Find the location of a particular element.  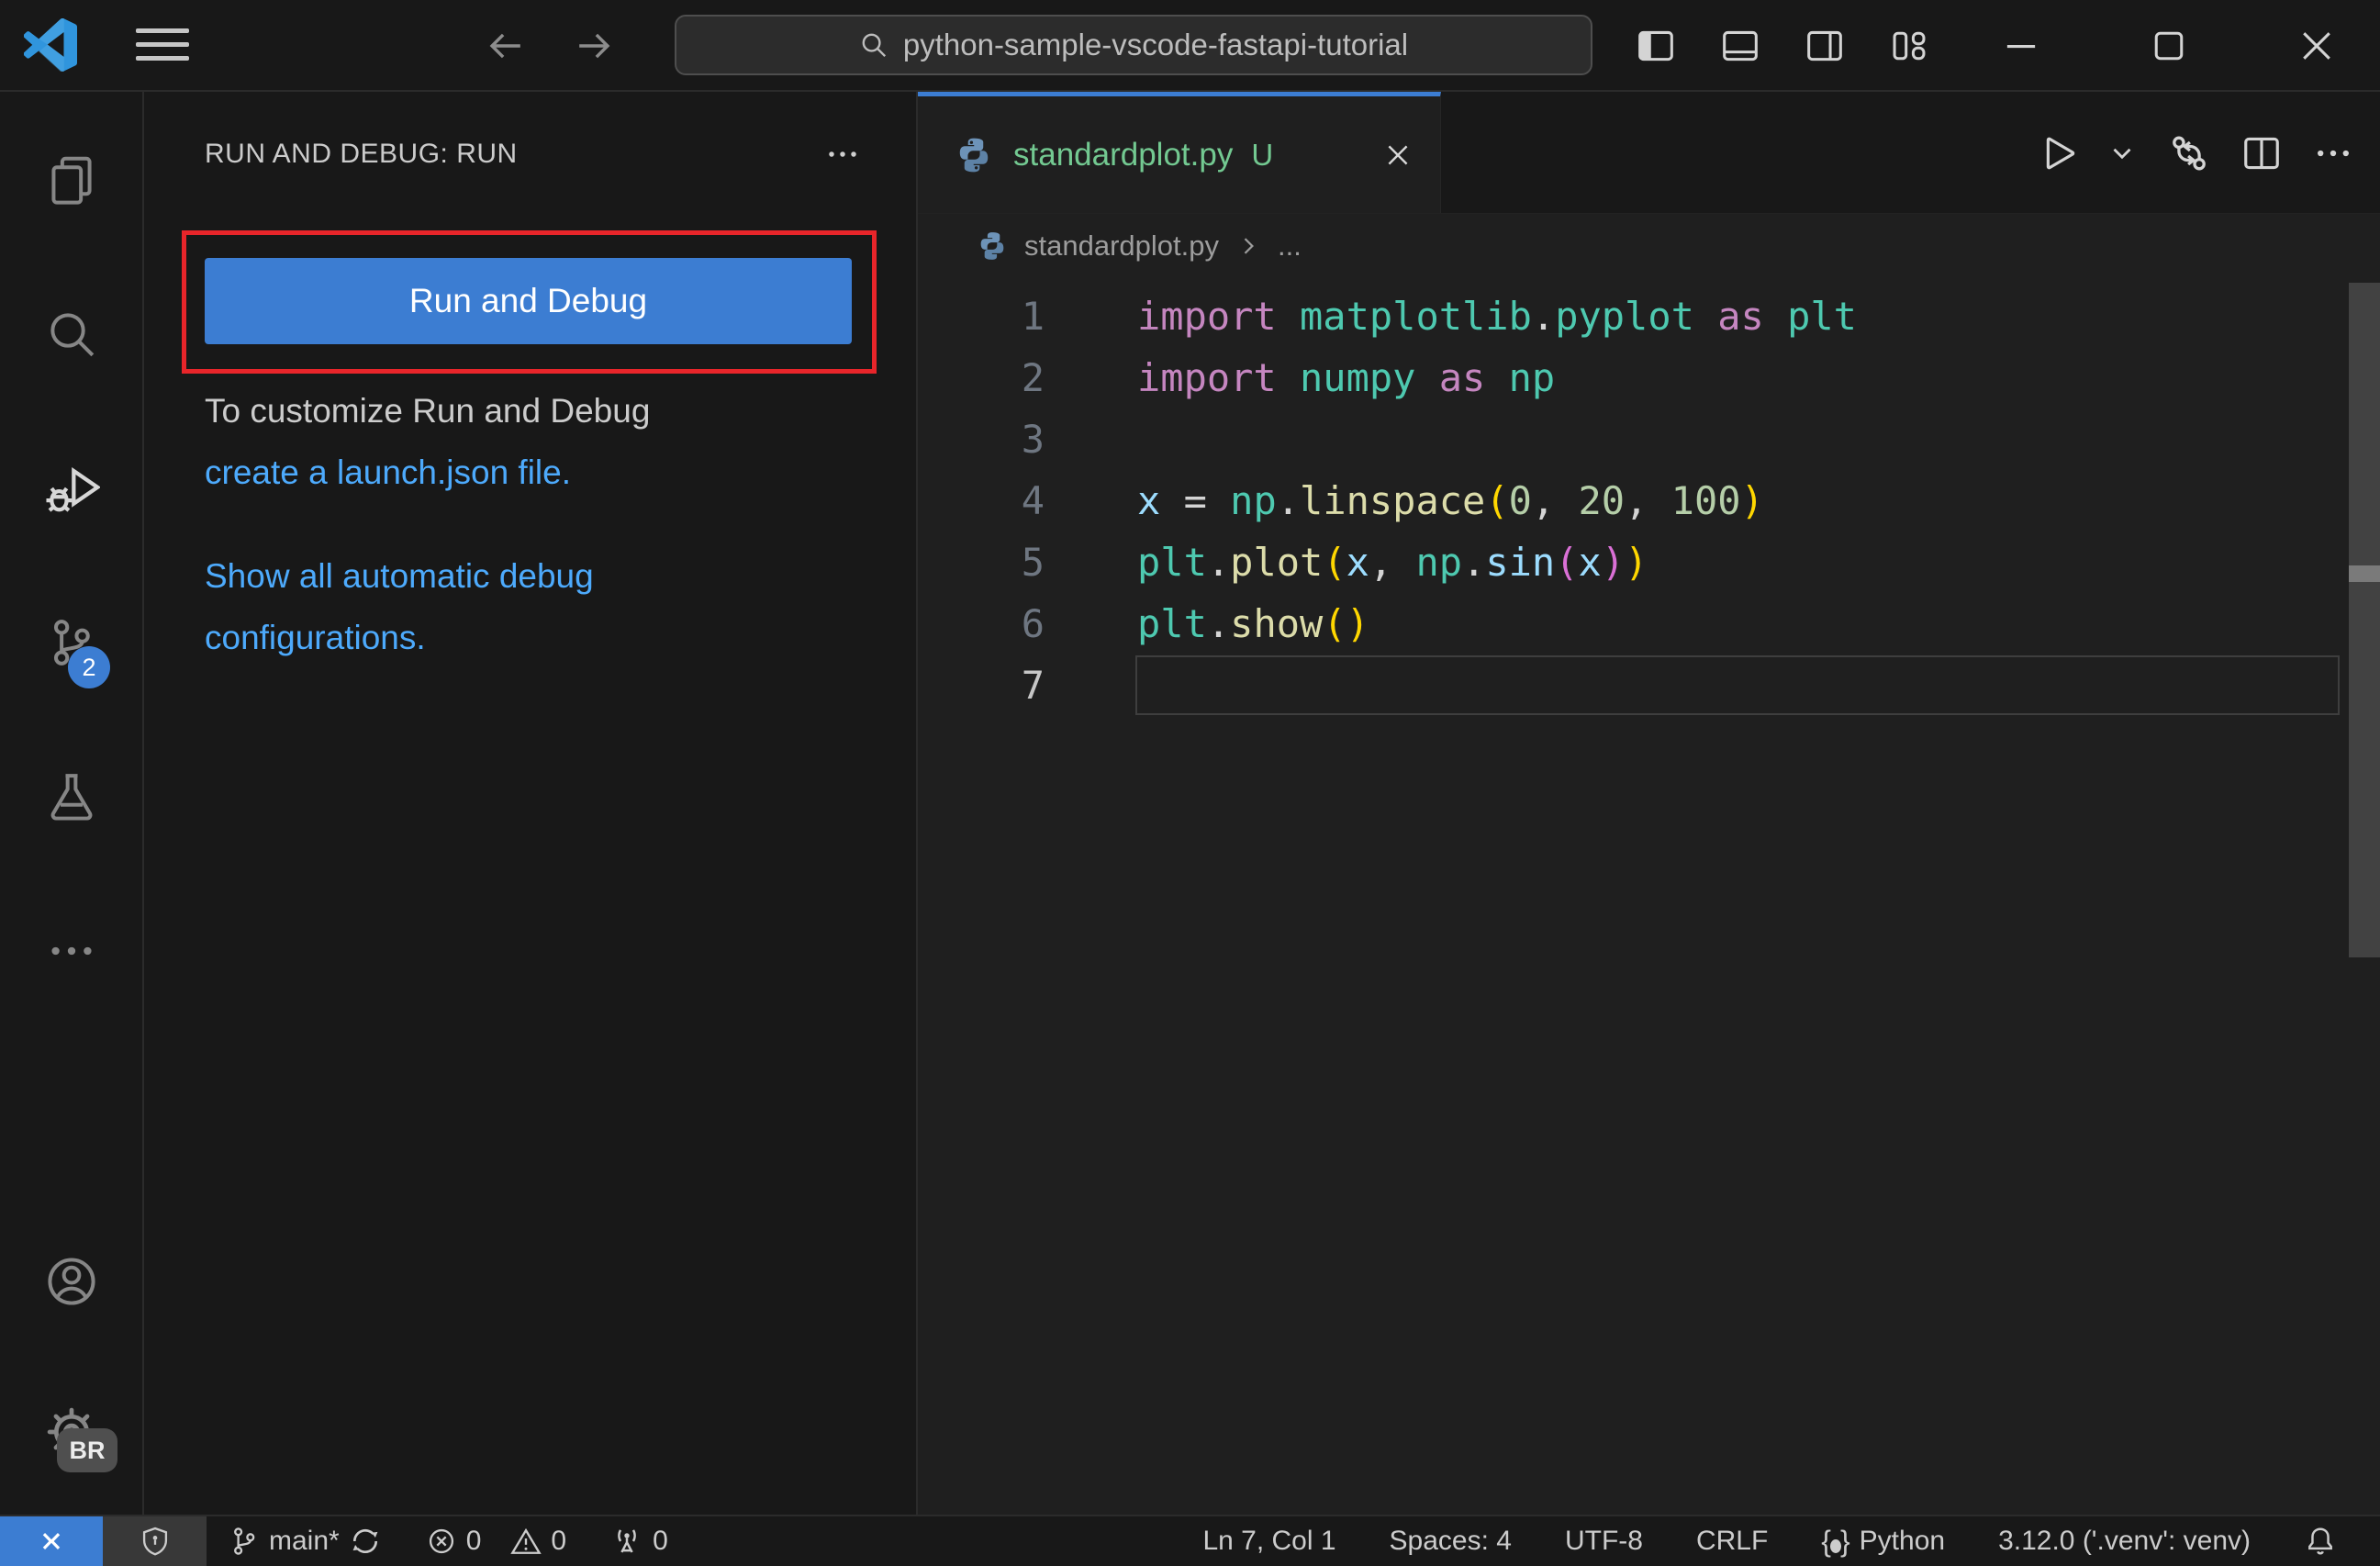

settings-button: BR is located at coordinates (71, 1432).